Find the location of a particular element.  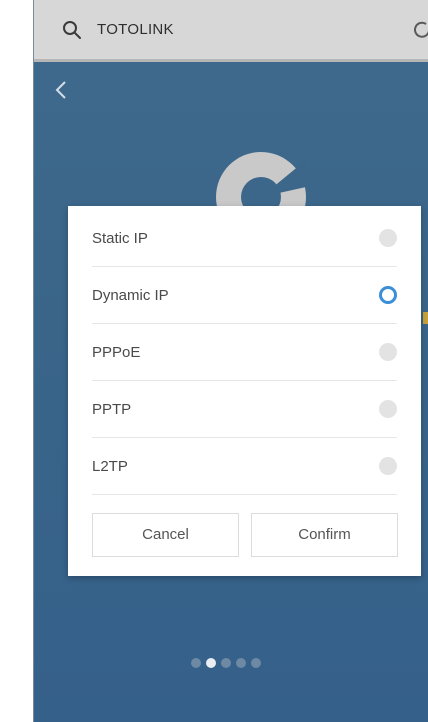

option-label: Dynamic IP is located at coordinates (130, 295).